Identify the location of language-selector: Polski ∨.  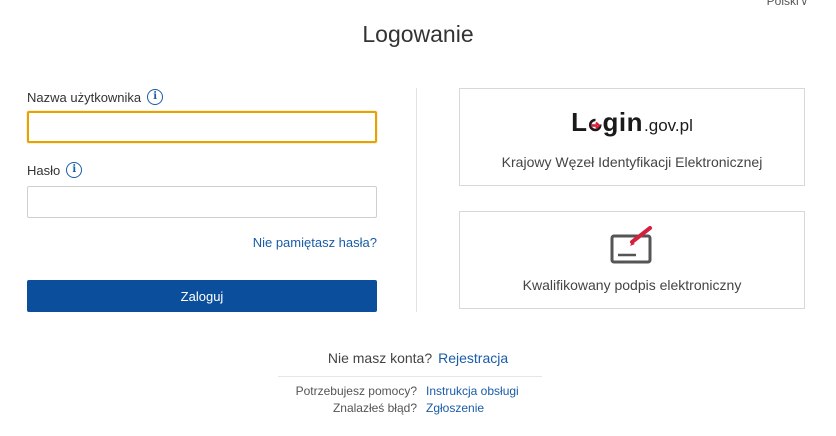
(787, 4).